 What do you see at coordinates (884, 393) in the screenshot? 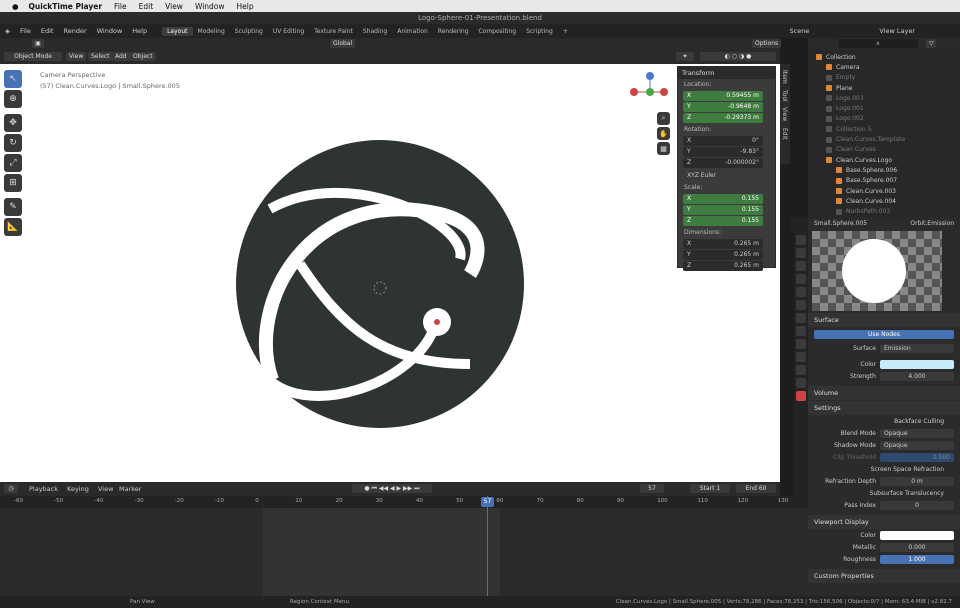
I see `volume-section: Volume` at bounding box center [884, 393].